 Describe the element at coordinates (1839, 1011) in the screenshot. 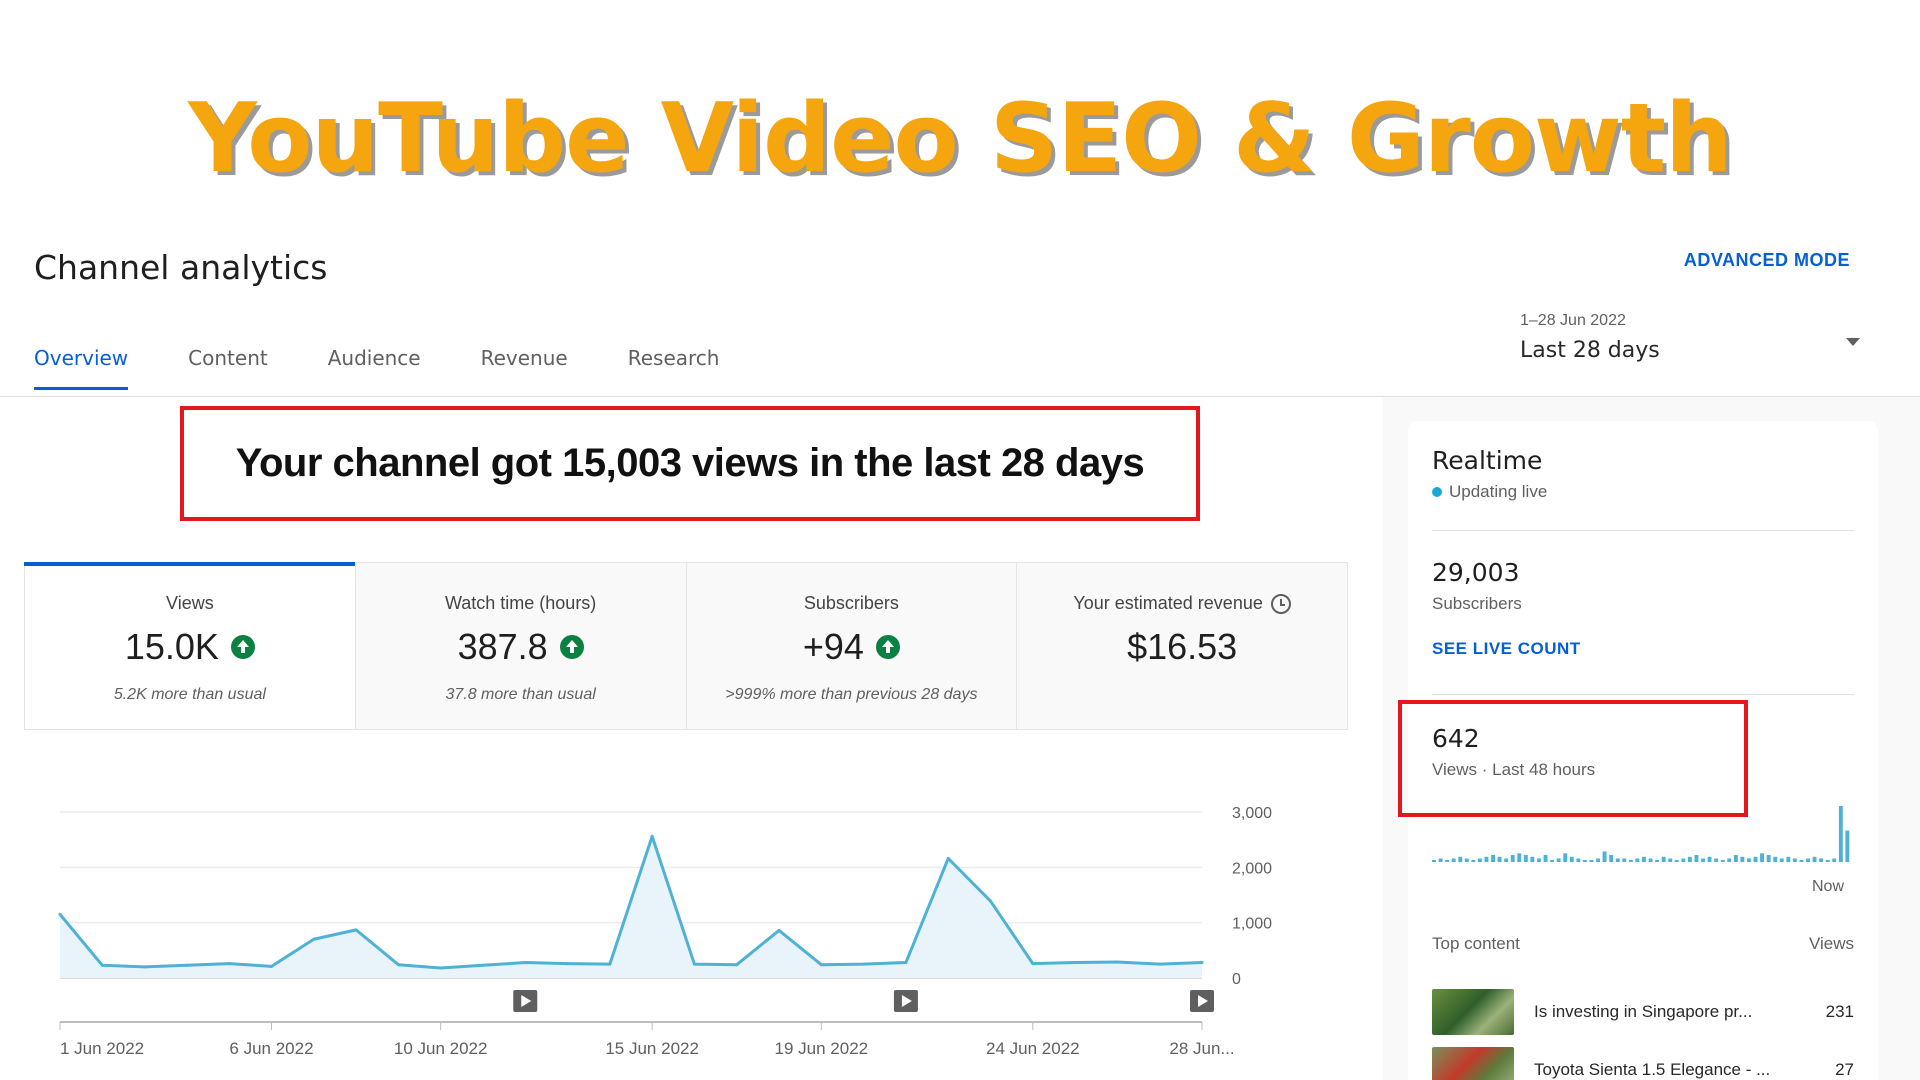

I see `video-views: 231` at that location.